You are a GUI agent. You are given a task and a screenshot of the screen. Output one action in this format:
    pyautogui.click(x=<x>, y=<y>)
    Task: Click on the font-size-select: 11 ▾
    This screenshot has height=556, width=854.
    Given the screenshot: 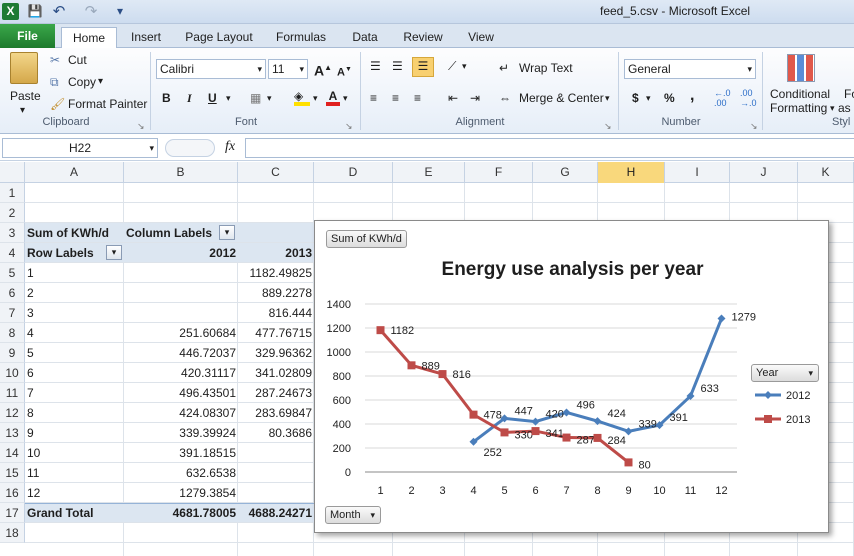 What is the action you would take?
    pyautogui.click(x=288, y=69)
    